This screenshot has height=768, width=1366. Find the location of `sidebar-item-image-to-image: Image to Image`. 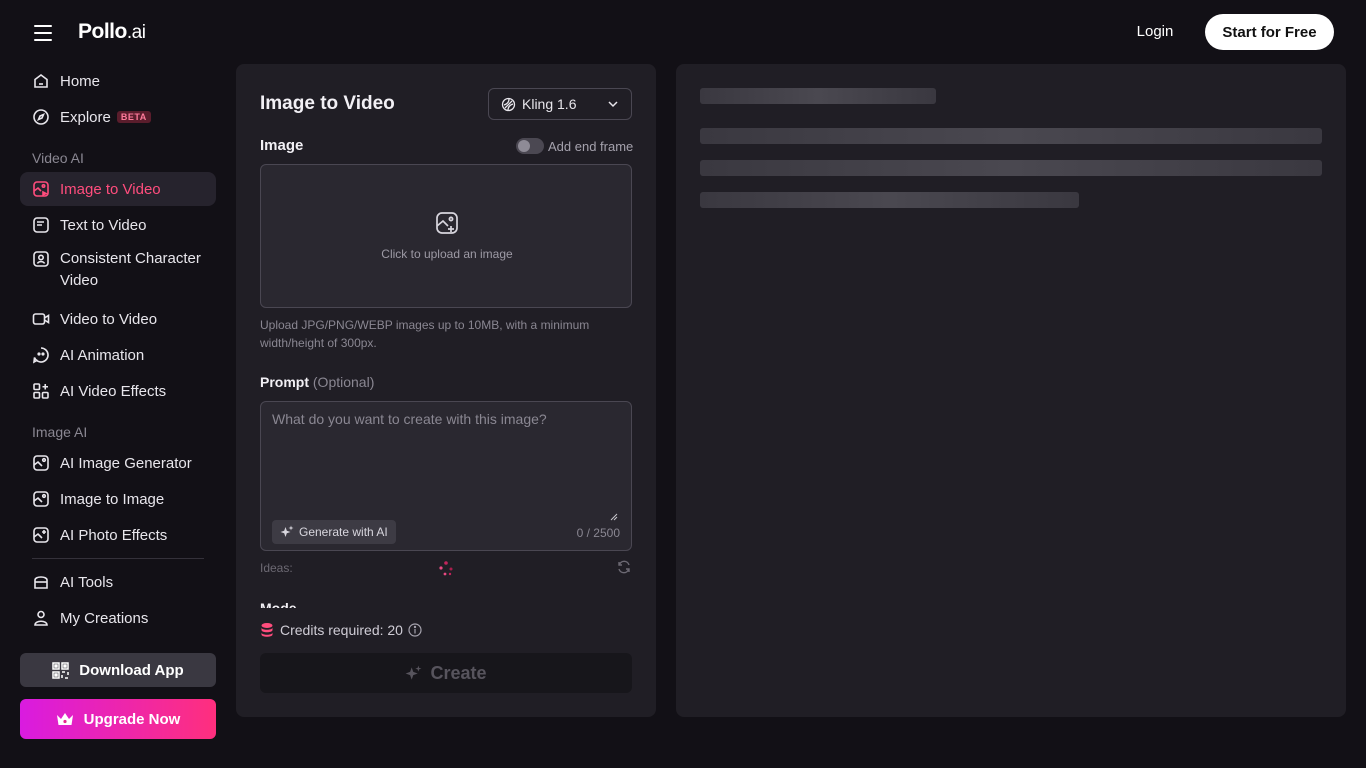

sidebar-item-image-to-image: Image to Image is located at coordinates (118, 499).